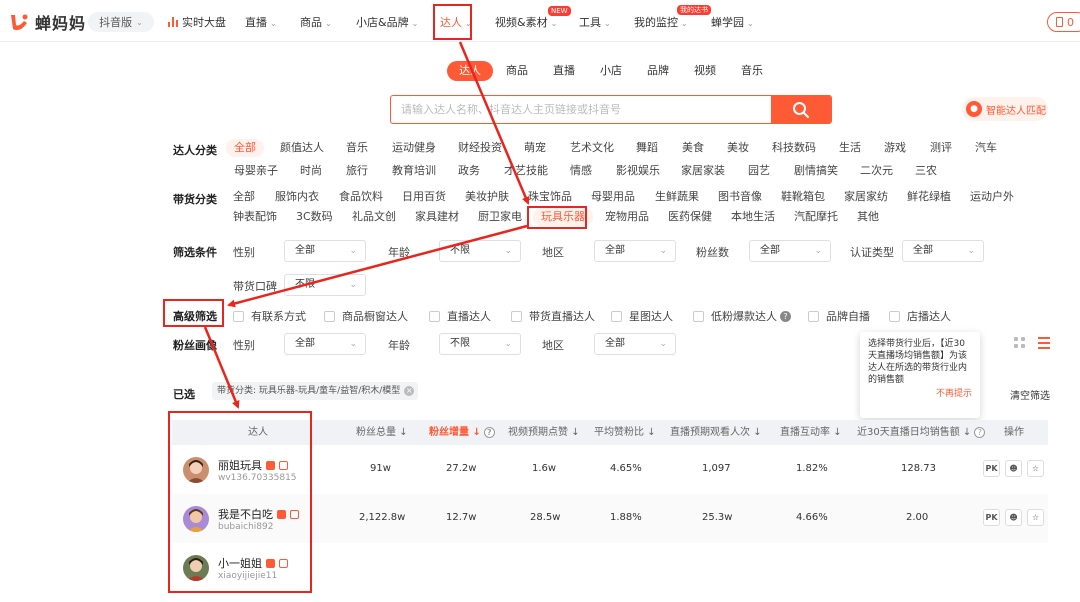  What do you see at coordinates (595, 22) in the screenshot?
I see `nav-tools: 工具 ⌄` at bounding box center [595, 22].